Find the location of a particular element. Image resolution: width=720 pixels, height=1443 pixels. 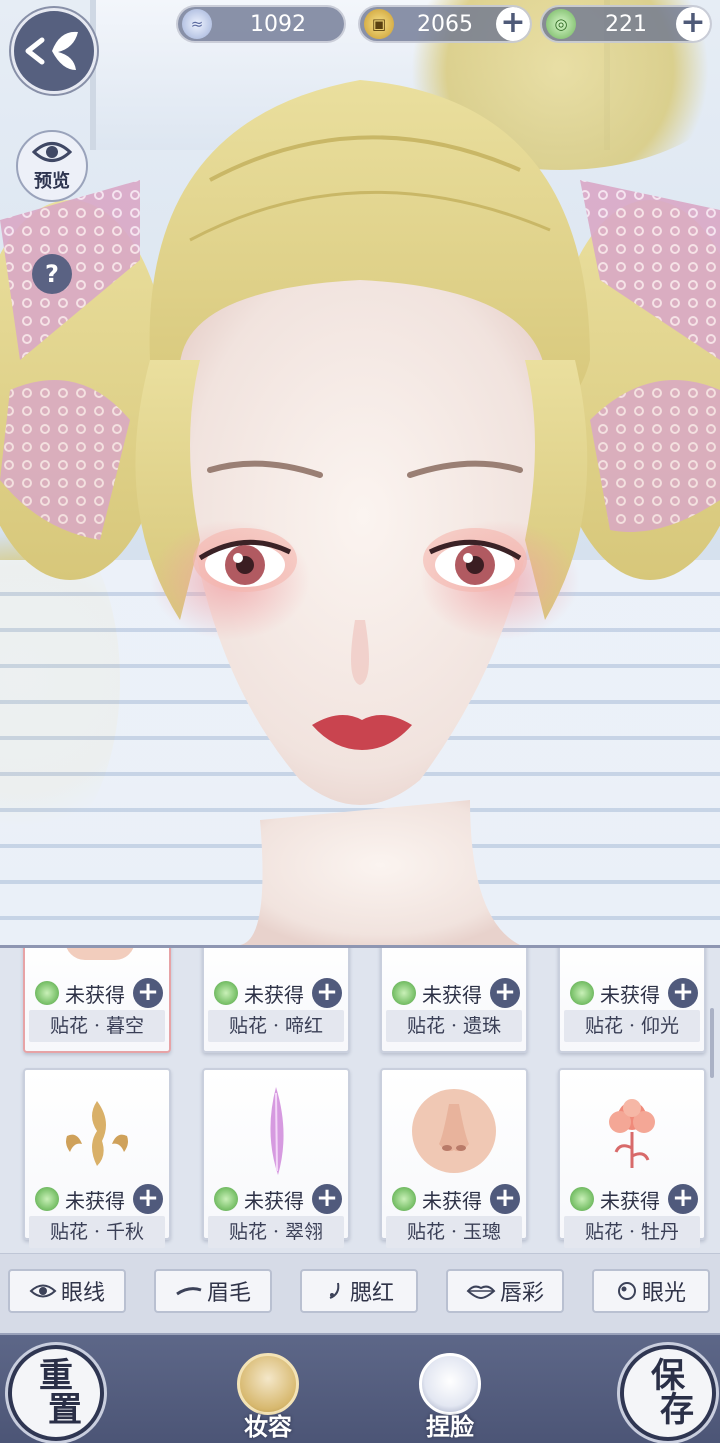

currency-value: 221 is located at coordinates (626, 24).